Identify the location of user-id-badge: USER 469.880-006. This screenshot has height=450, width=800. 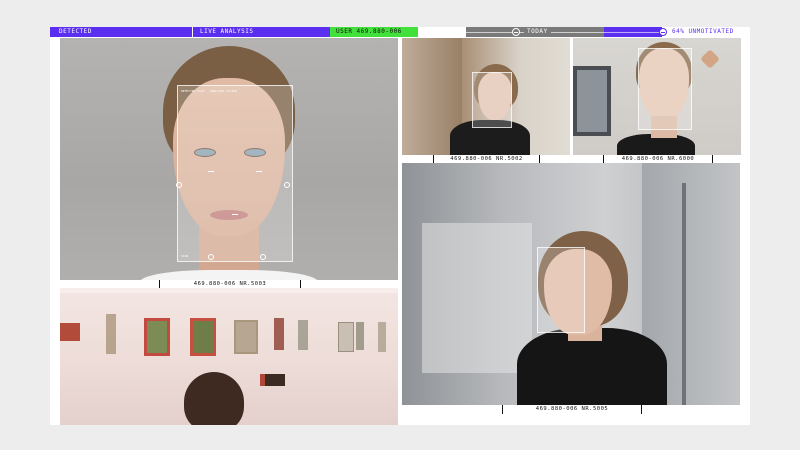
(374, 32).